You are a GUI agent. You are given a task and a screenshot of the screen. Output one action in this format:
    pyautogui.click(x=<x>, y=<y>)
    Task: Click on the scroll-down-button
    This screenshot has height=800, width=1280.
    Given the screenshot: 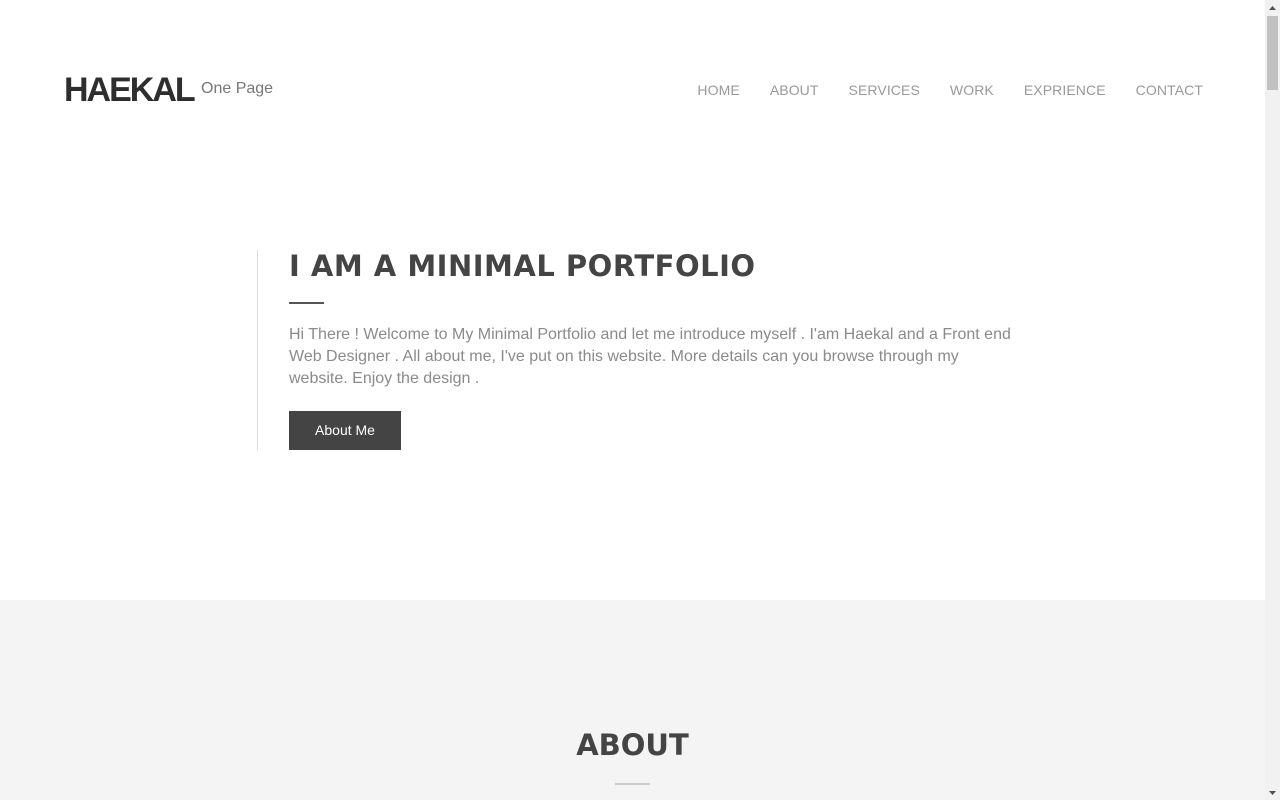 What is the action you would take?
    pyautogui.click(x=1272, y=792)
    